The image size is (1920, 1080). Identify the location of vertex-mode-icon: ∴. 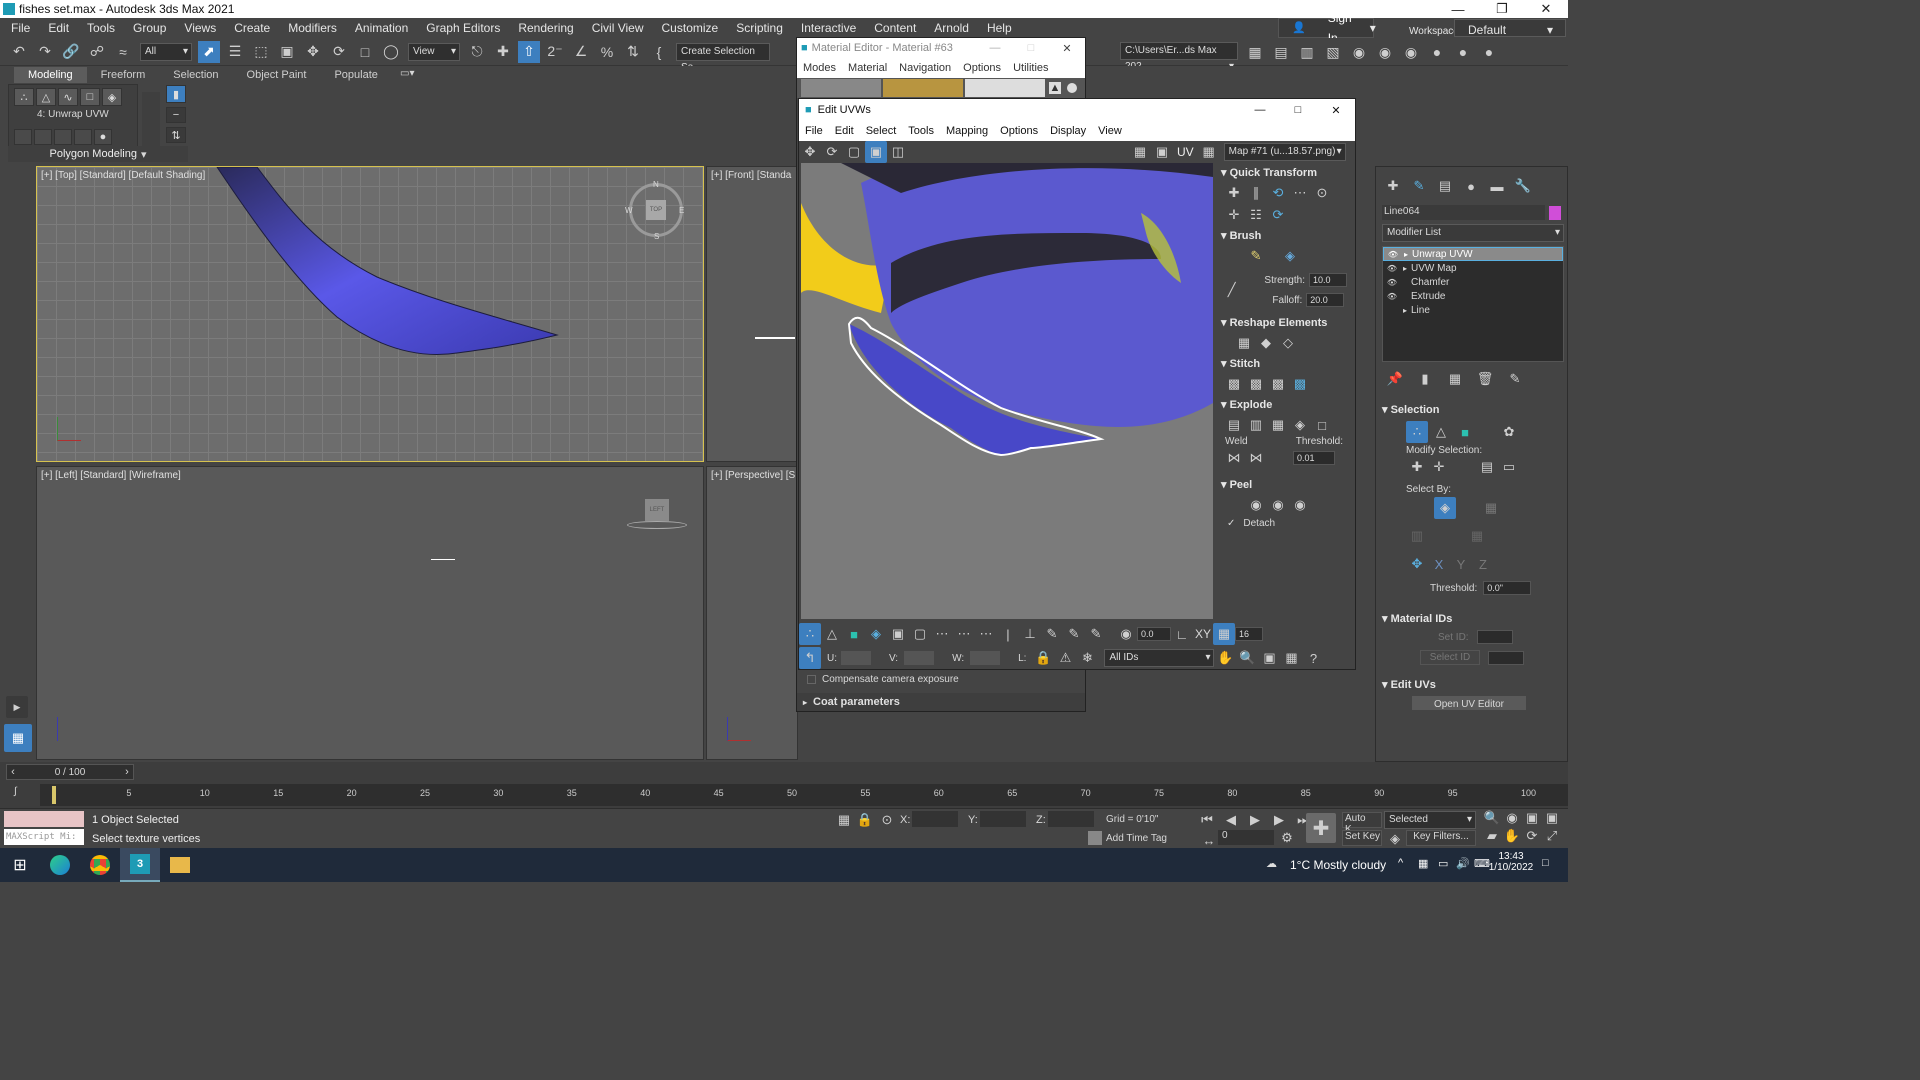
(24, 97).